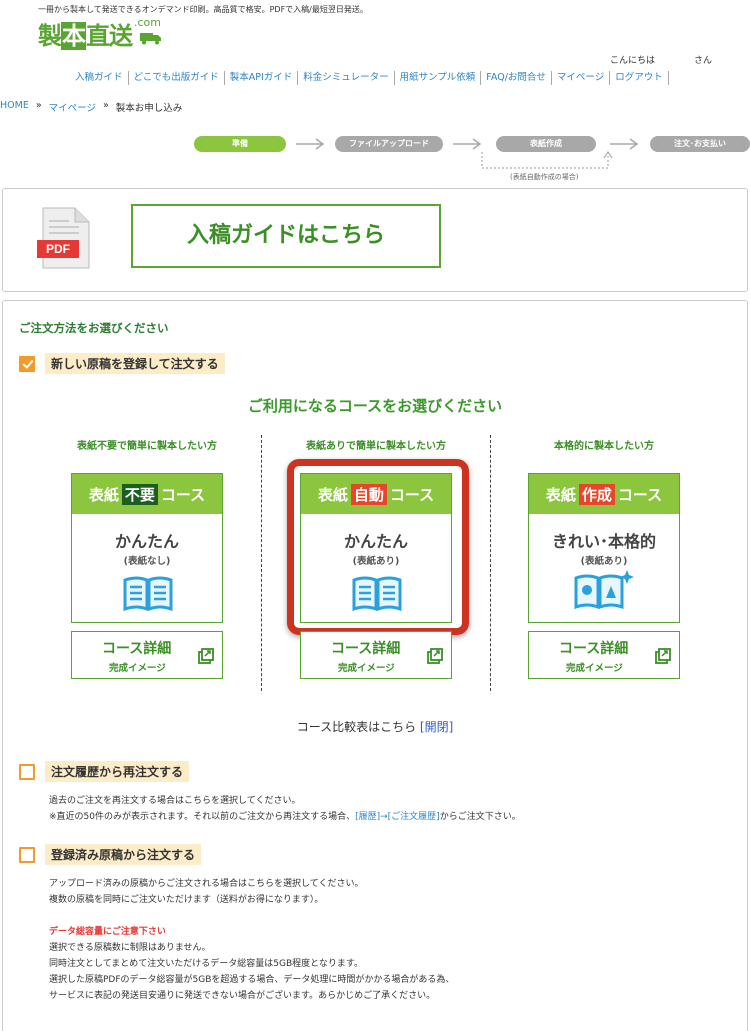  What do you see at coordinates (633, 61) in the screenshot?
I see `greeting: こんにちは` at bounding box center [633, 61].